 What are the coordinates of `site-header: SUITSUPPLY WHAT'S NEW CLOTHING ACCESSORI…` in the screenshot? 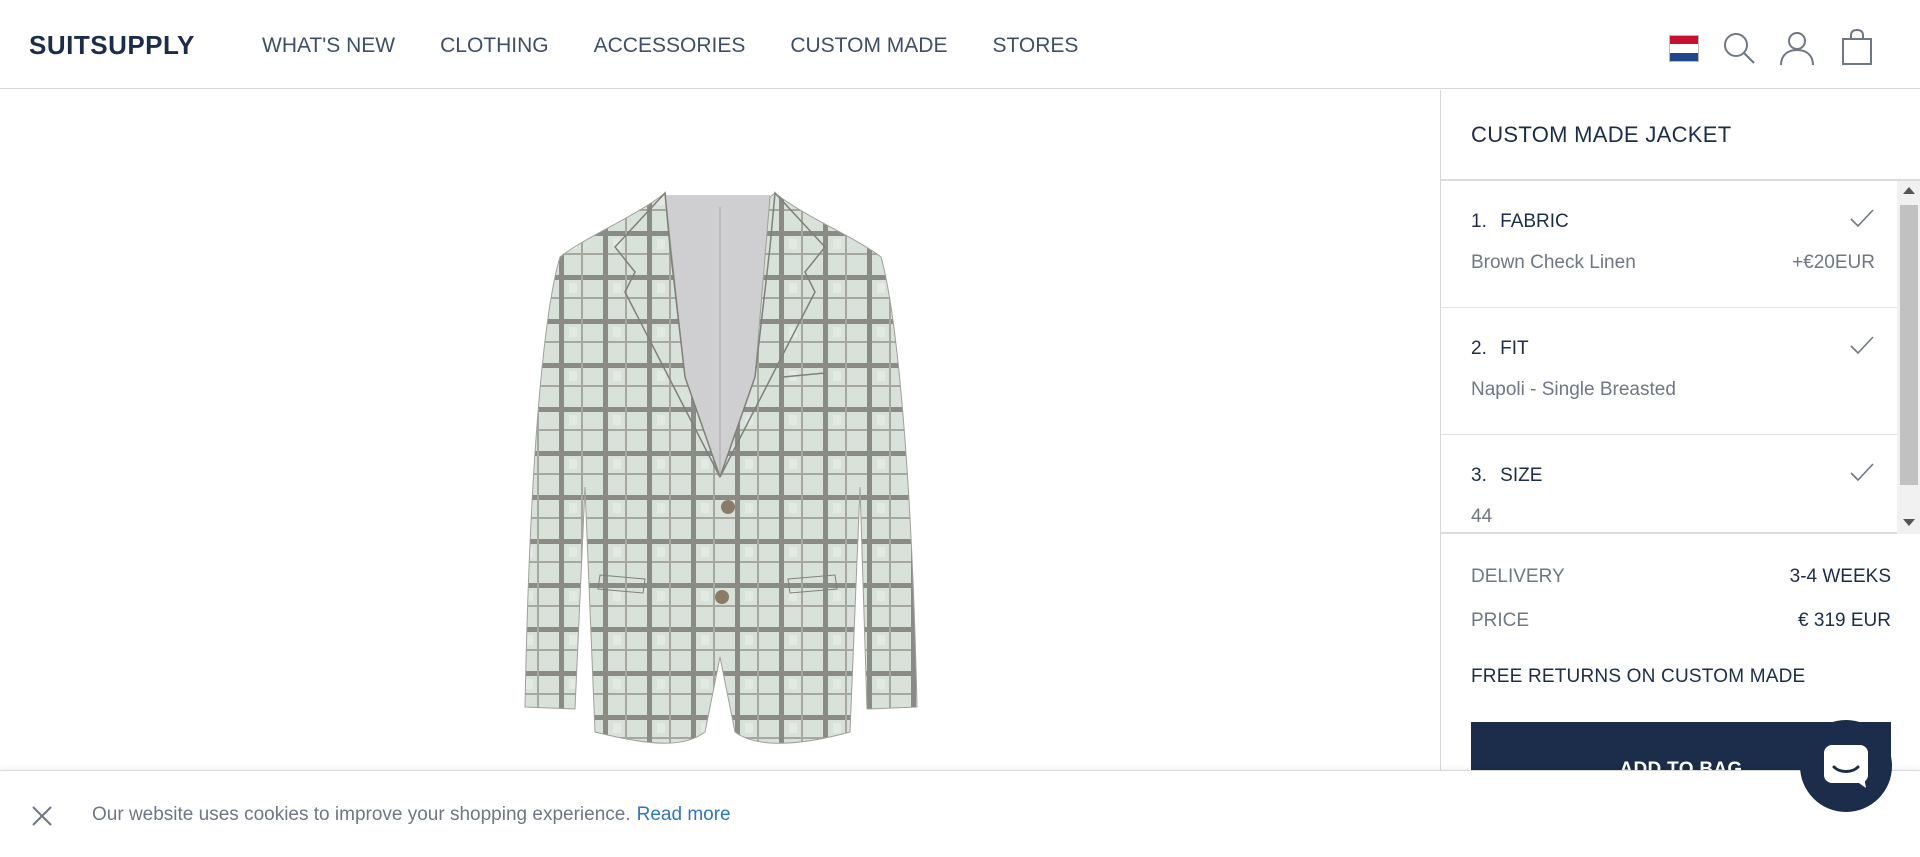 It's located at (960, 44).